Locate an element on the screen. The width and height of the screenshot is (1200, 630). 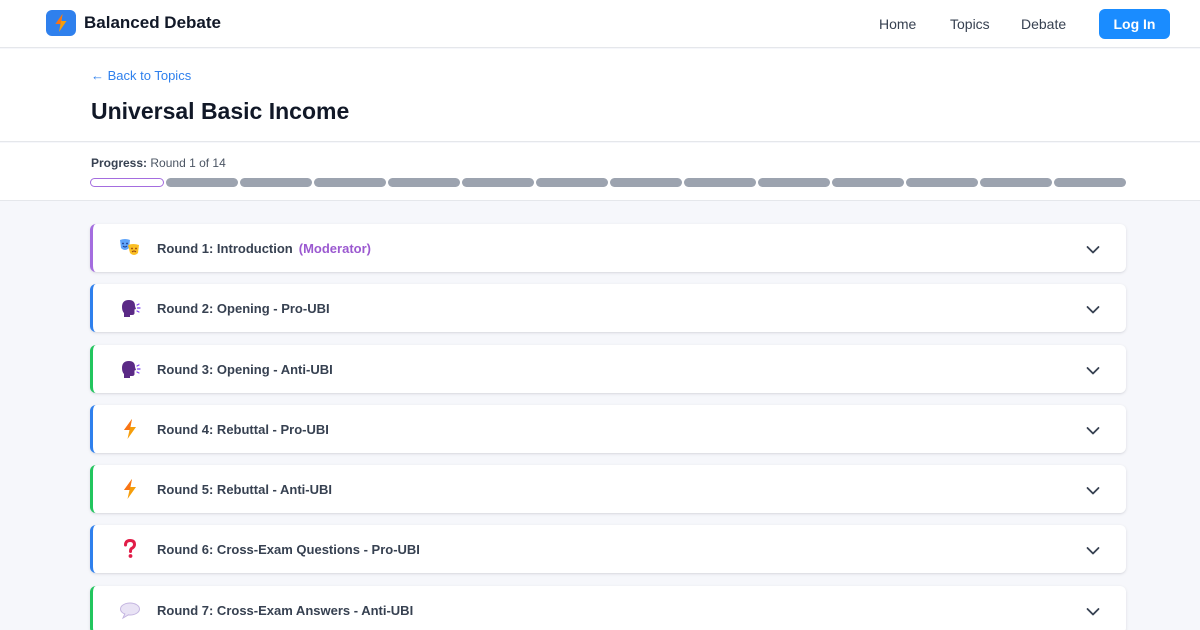
progress-segment-current is located at coordinates (127, 182).